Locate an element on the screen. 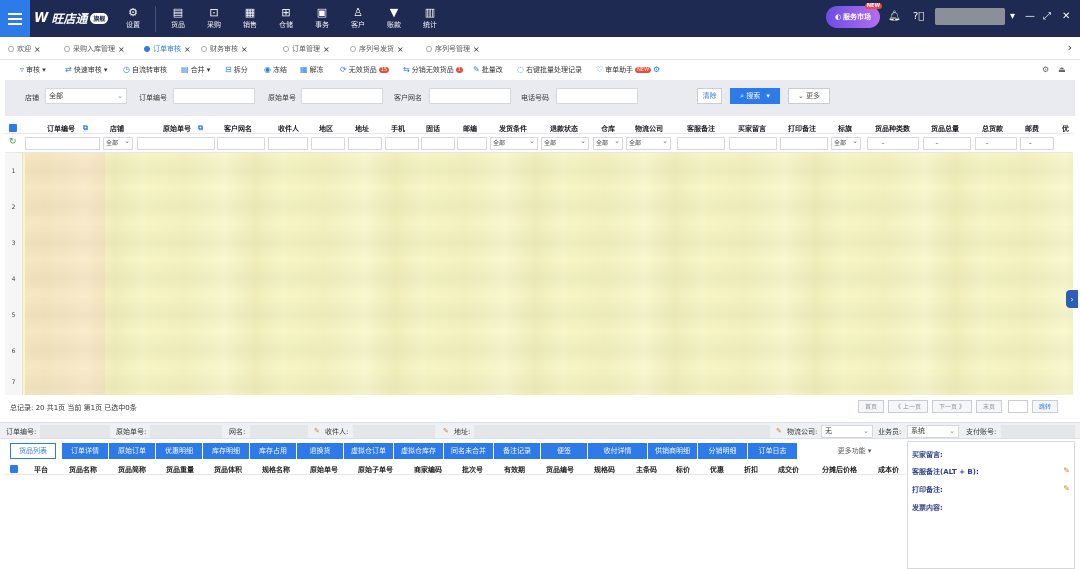 Image resolution: width=1080 pixels, height=569 pixels. tab-order-log: 订单日志 is located at coordinates (773, 451).